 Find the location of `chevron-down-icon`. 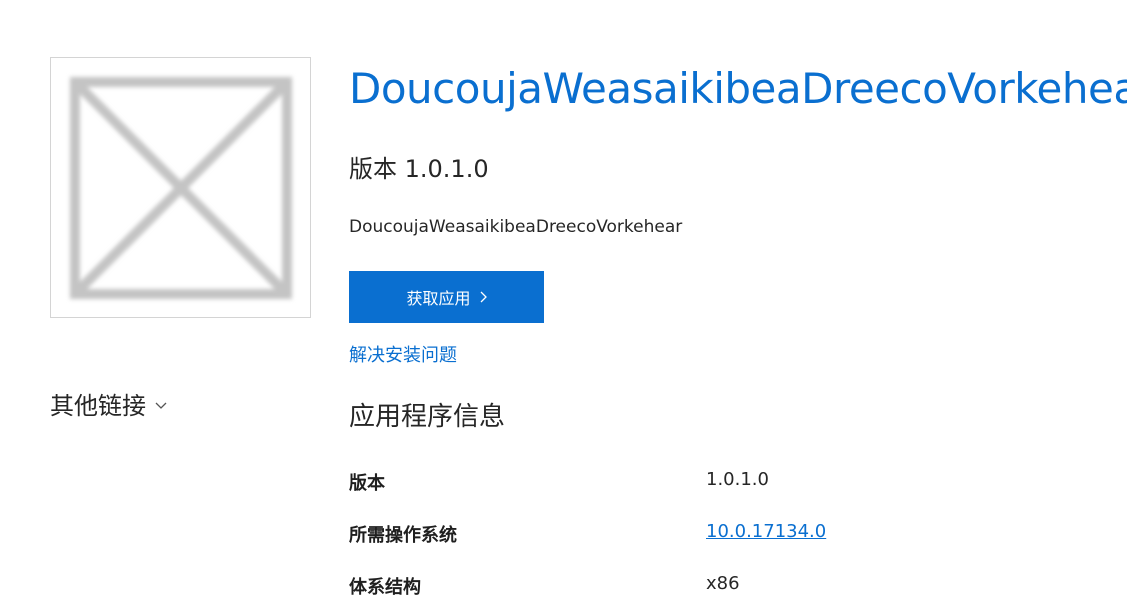

chevron-down-icon is located at coordinates (161, 405).